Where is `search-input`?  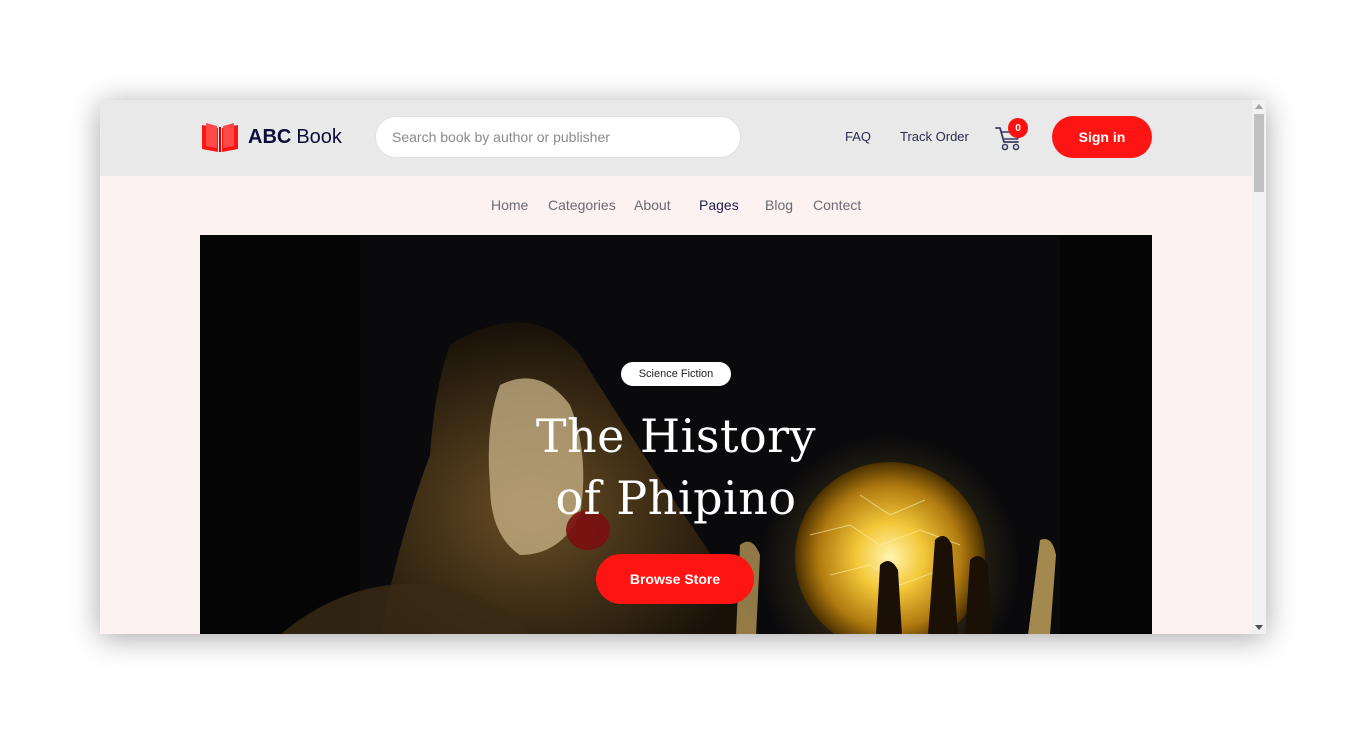 search-input is located at coordinates (558, 137).